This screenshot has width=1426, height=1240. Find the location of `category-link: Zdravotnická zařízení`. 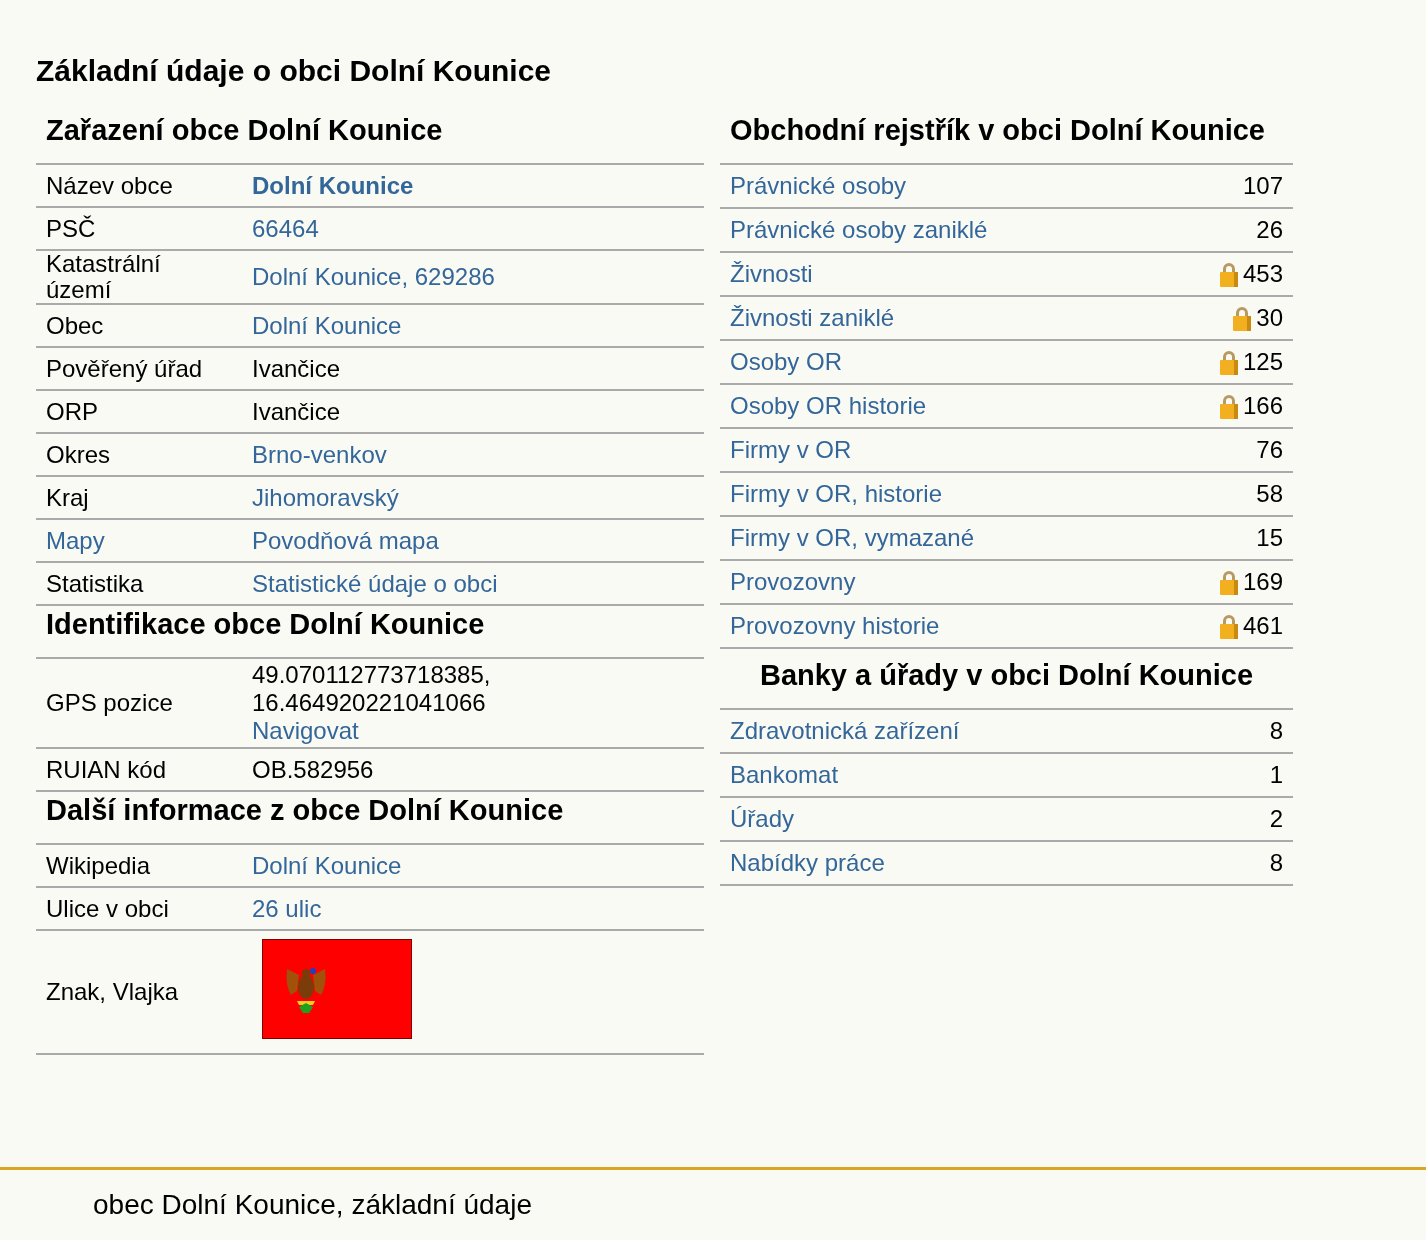

category-link: Zdravotnická zařízení is located at coordinates (845, 731).